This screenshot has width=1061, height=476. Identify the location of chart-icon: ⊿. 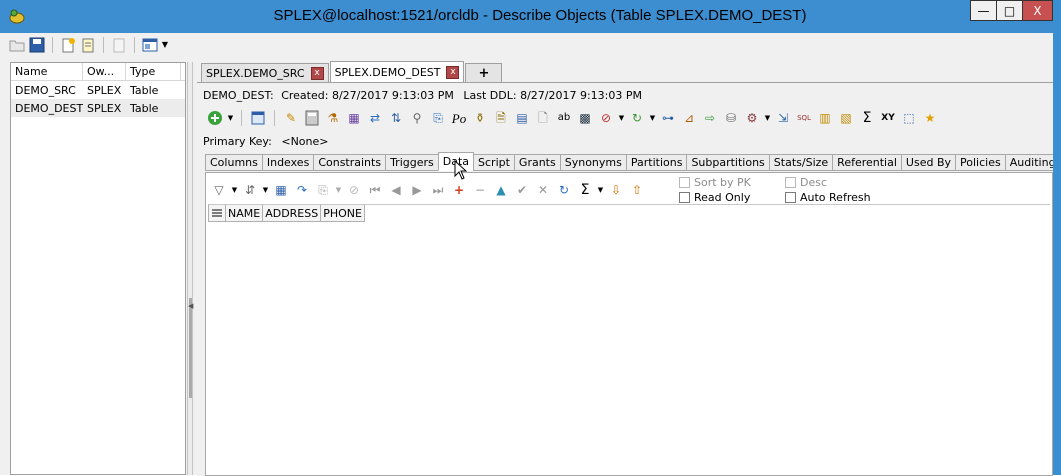
(689, 118).